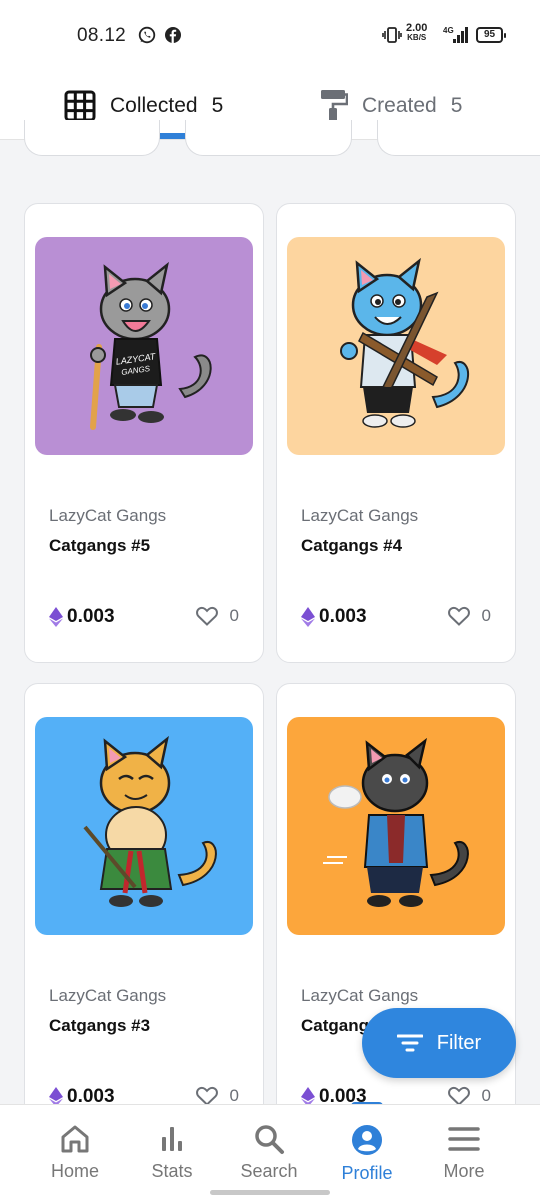 The width and height of the screenshot is (540, 1200). I want to click on card-title: Catgangs #5, so click(100, 545).